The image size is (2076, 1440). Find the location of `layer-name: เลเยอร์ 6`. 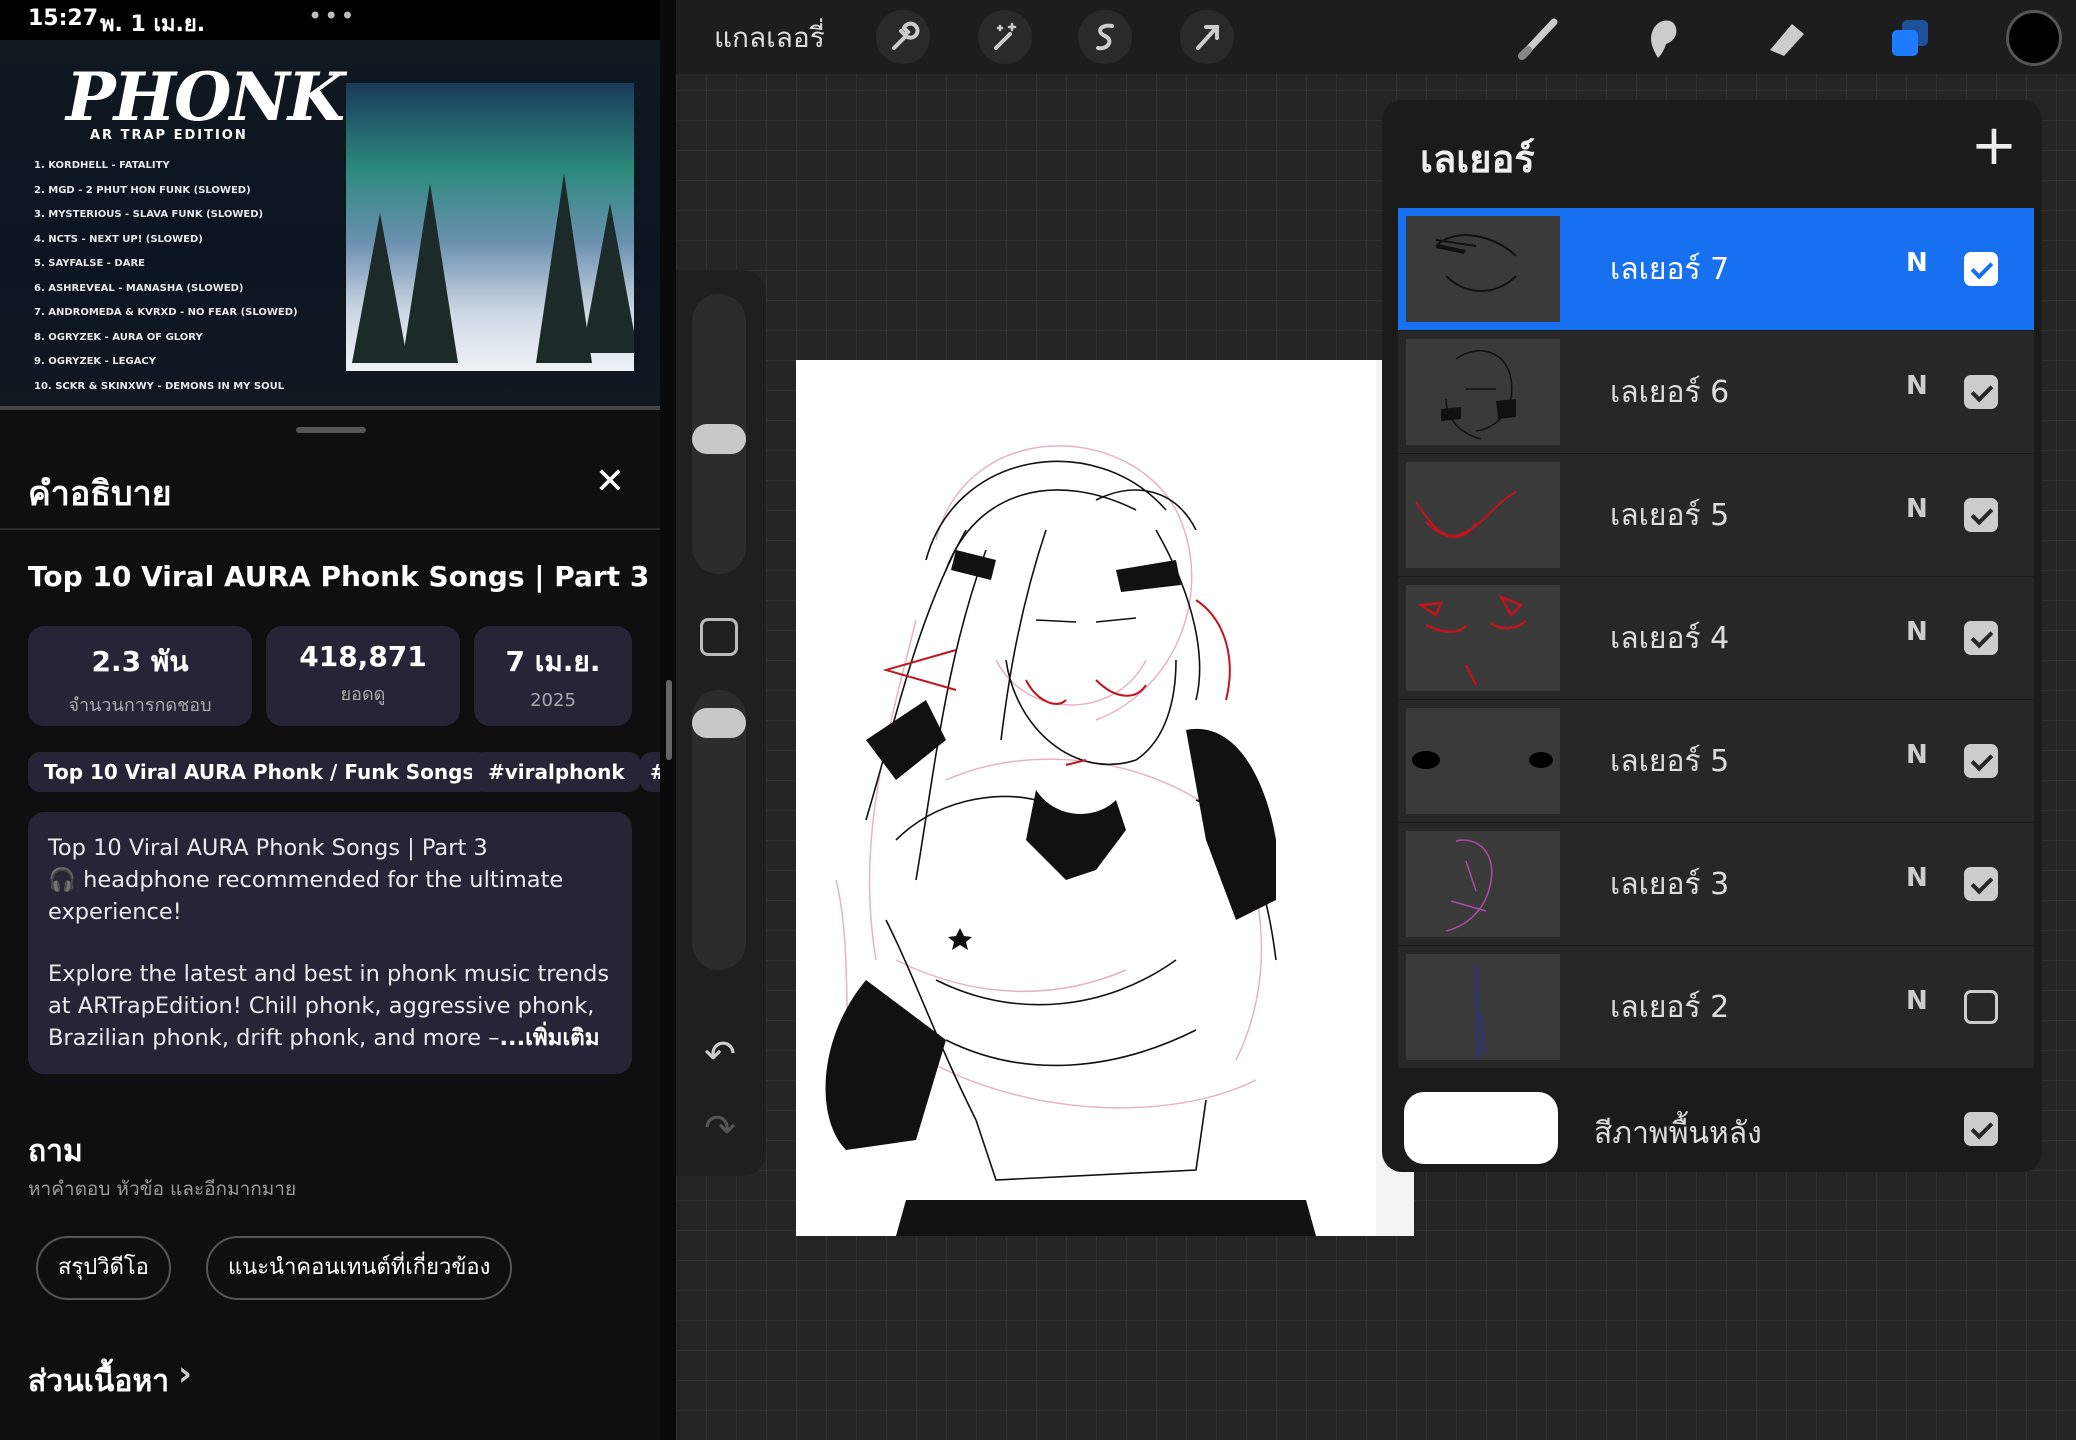

layer-name: เลเยอร์ 6 is located at coordinates (1670, 392).